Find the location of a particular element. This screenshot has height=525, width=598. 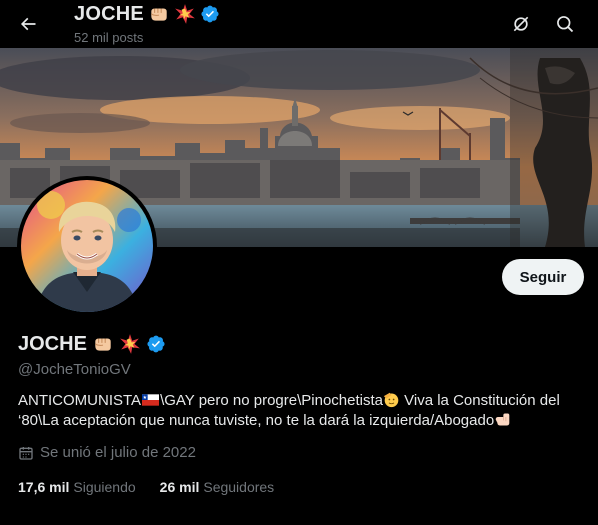

profile-handle: @JocheTonioGV is located at coordinates (74, 369).